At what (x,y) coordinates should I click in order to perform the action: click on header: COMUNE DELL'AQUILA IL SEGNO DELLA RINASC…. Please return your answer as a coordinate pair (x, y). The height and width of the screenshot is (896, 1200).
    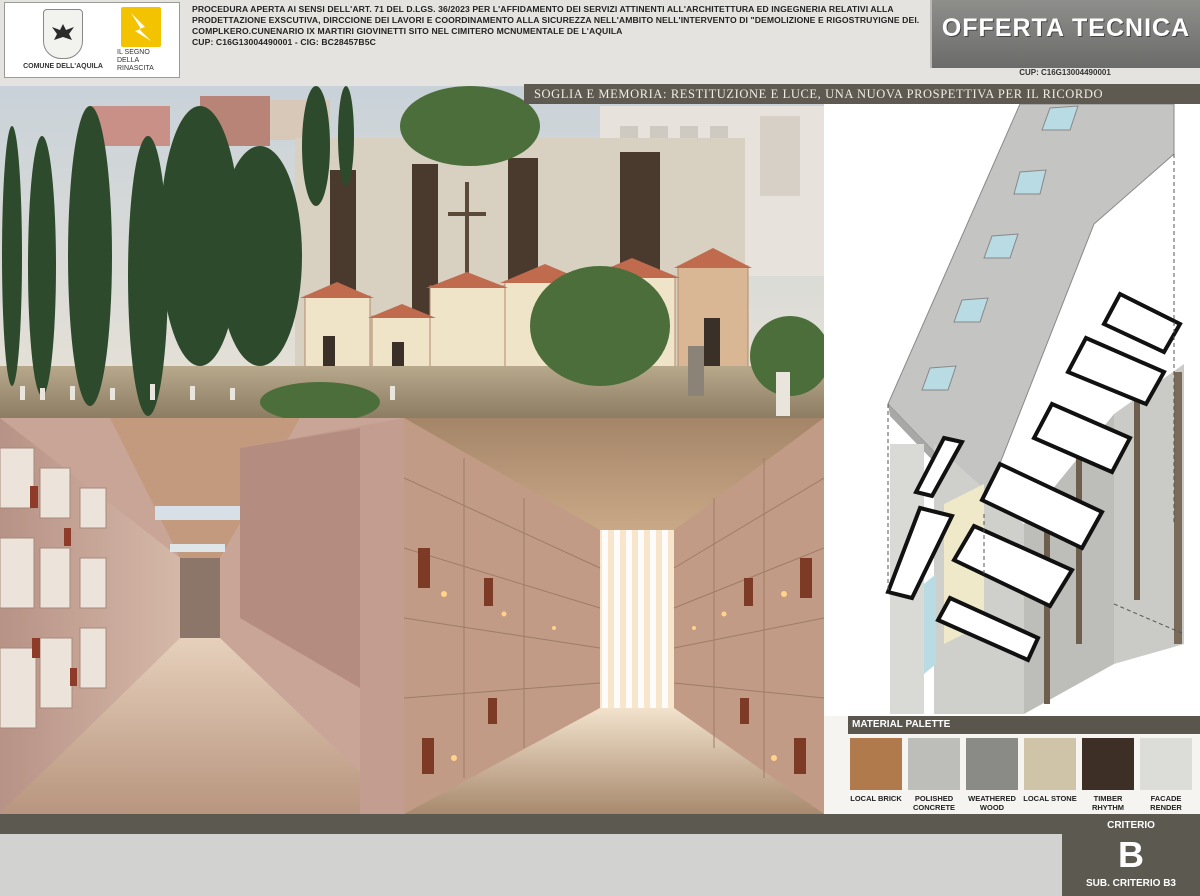
    Looking at the image, I should click on (600, 43).